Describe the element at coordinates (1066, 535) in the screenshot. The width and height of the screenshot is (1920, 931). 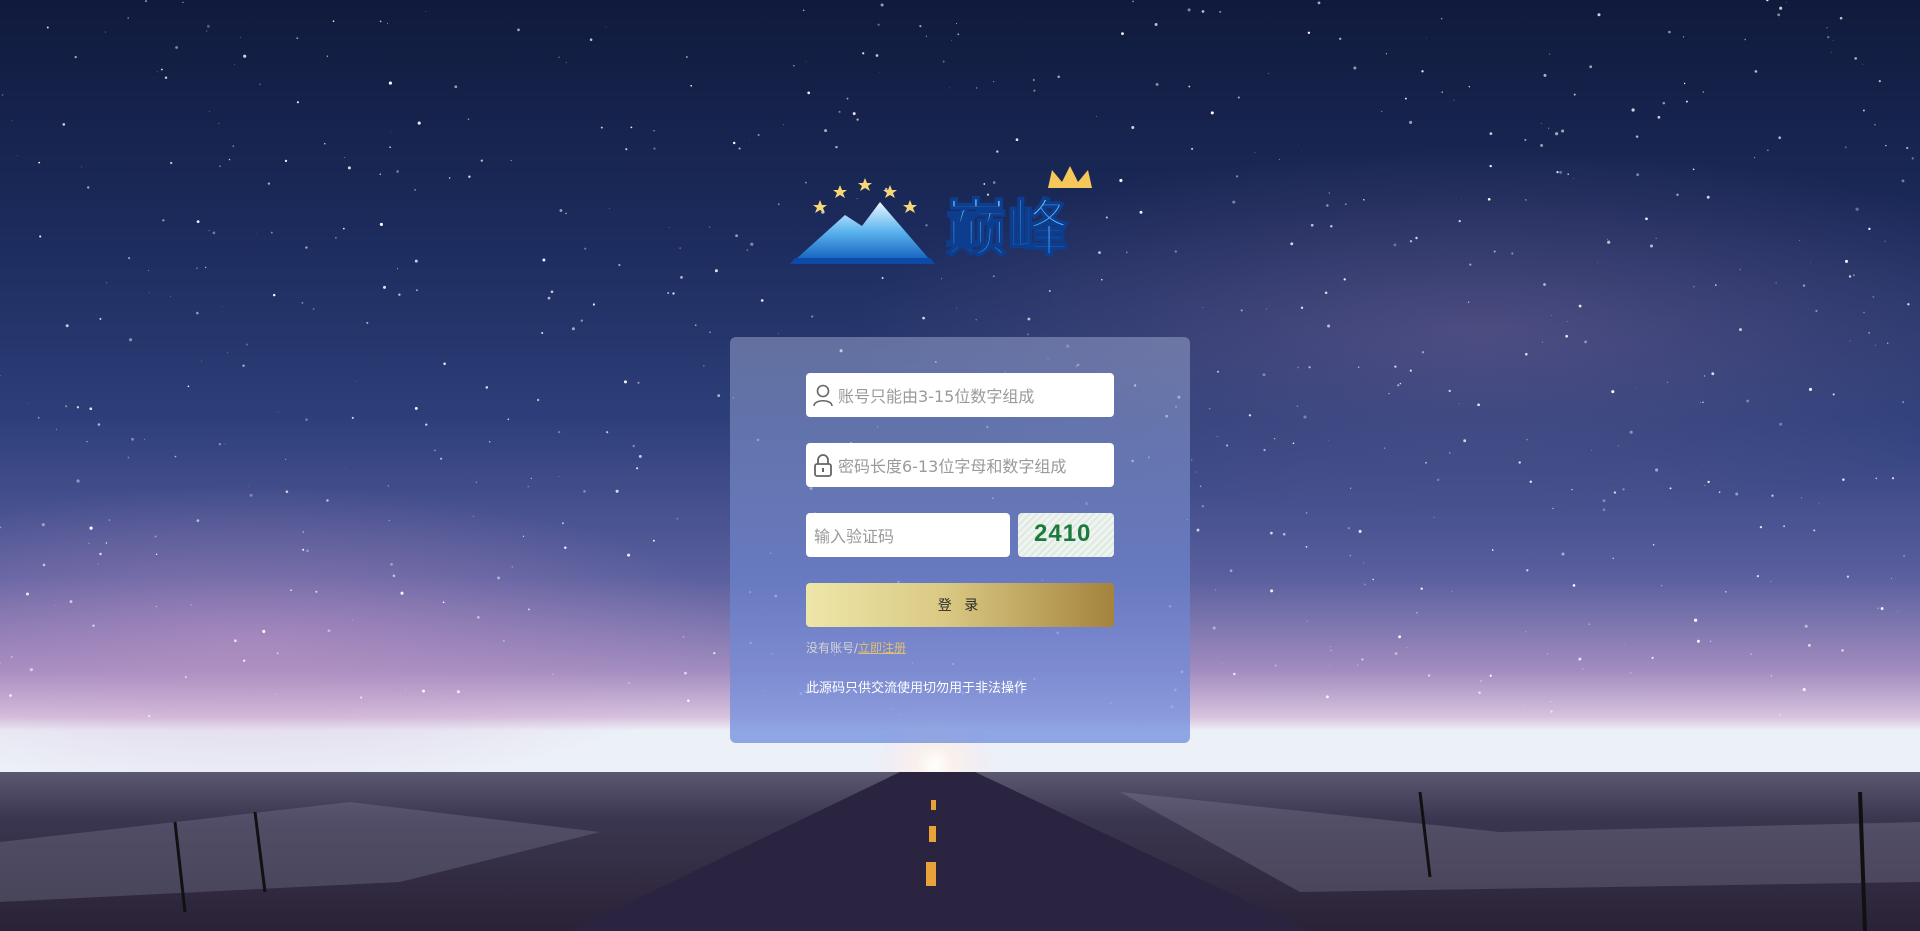
I see `captcha-image: 2410` at that location.